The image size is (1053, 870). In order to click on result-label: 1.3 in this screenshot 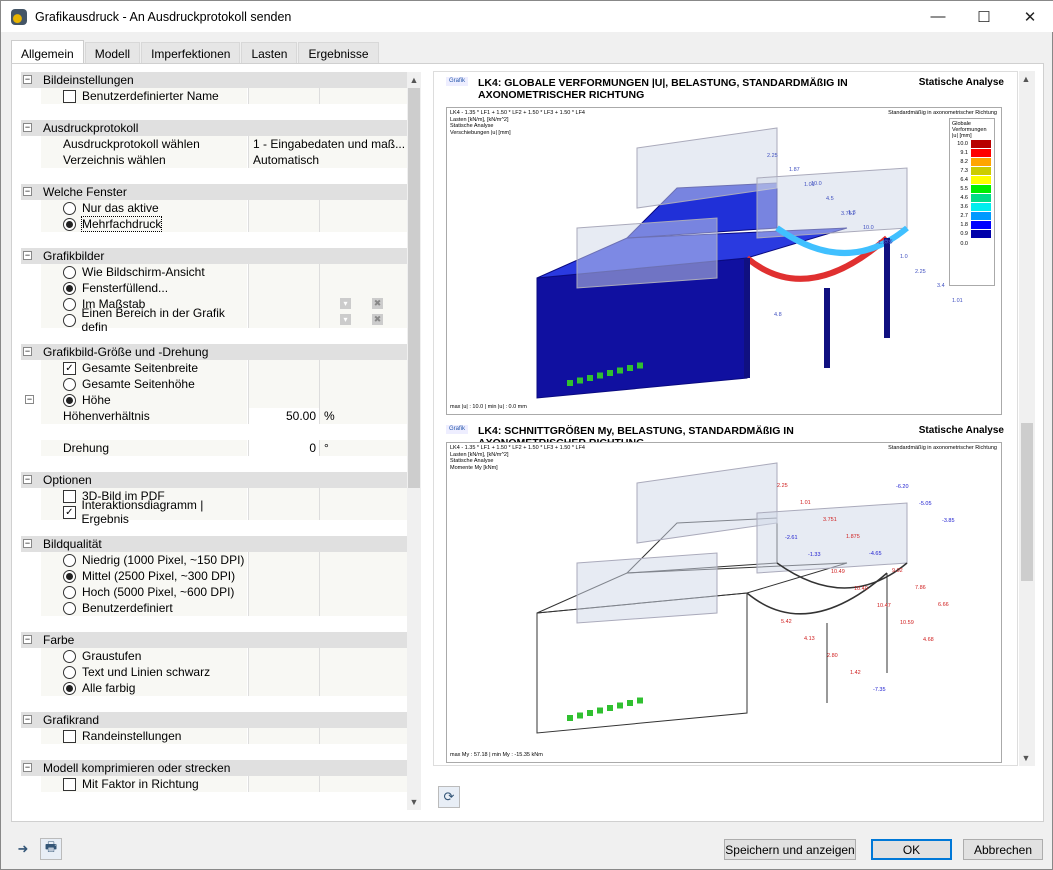, I will do `click(852, 213)`.